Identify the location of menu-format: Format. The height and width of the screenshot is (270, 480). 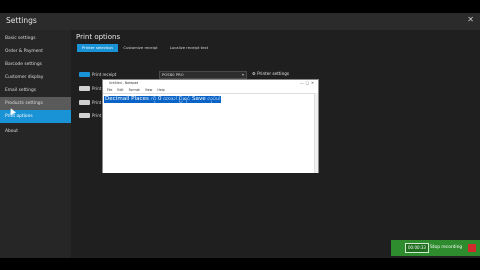
(134, 90).